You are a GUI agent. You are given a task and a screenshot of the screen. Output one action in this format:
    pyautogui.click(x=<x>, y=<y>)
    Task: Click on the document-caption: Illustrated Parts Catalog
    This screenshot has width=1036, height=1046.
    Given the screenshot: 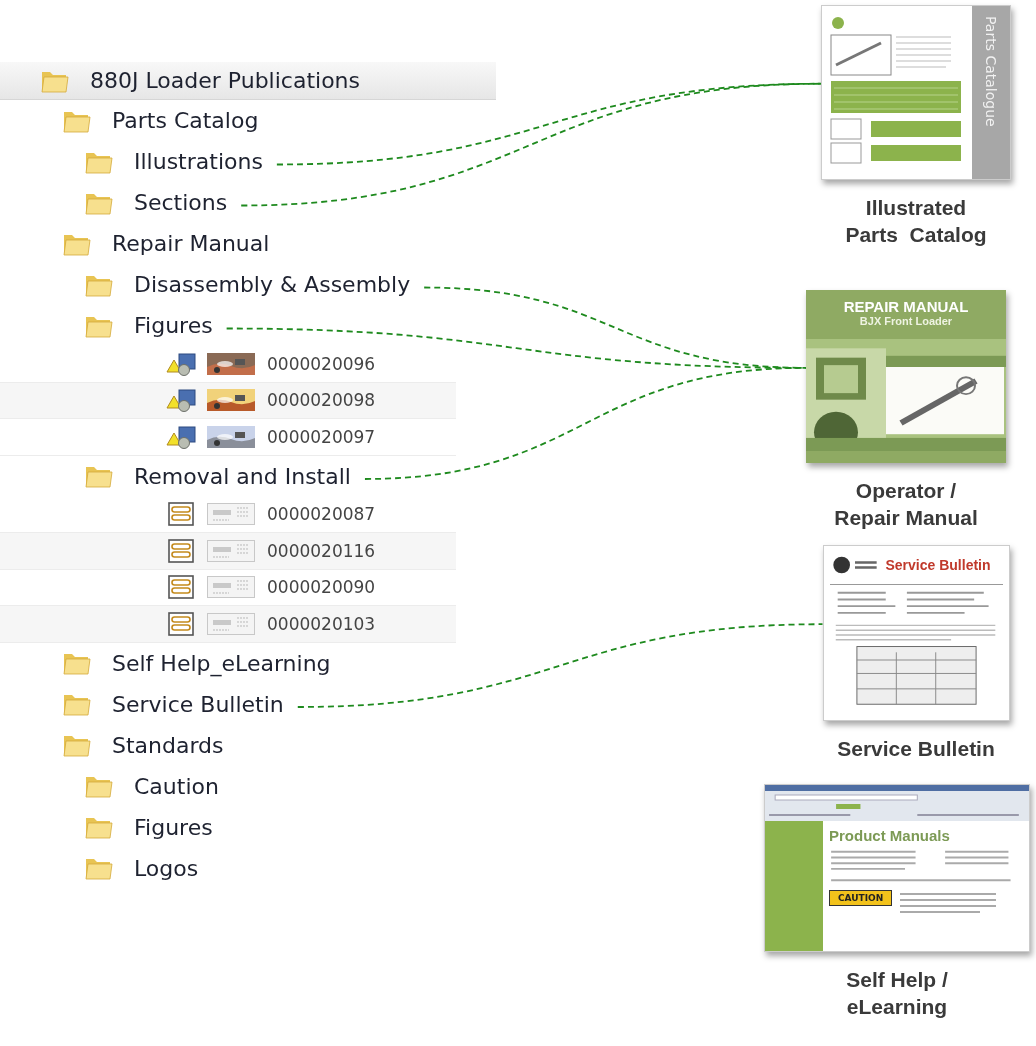 What is the action you would take?
    pyautogui.click(x=916, y=221)
    